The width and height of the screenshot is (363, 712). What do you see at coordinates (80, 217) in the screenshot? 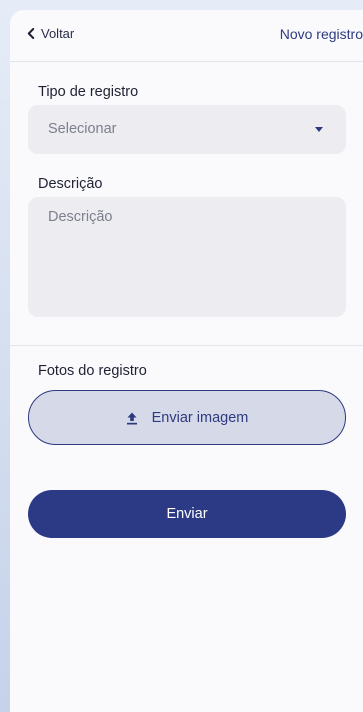
I see `description-placeholder: Descrição` at bounding box center [80, 217].